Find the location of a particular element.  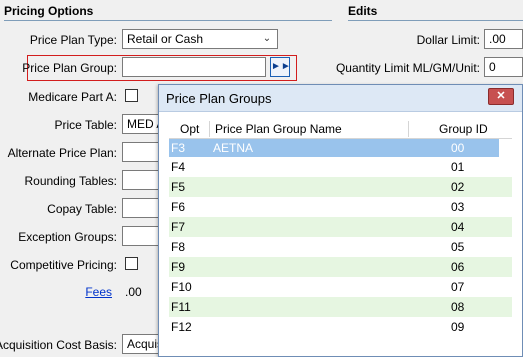

row-opt: F7 is located at coordinates (178, 227).